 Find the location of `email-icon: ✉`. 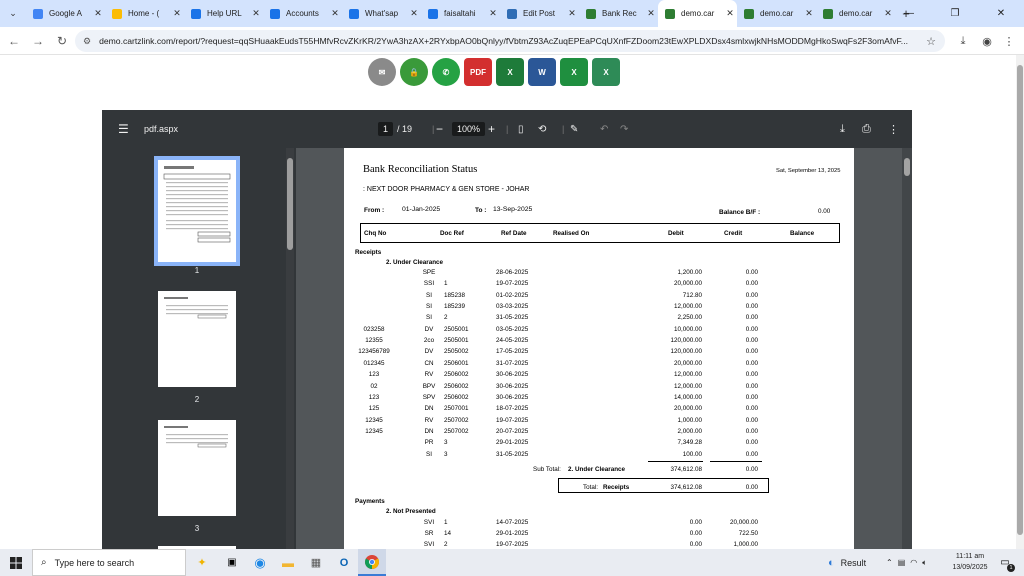

email-icon: ✉ is located at coordinates (382, 72).